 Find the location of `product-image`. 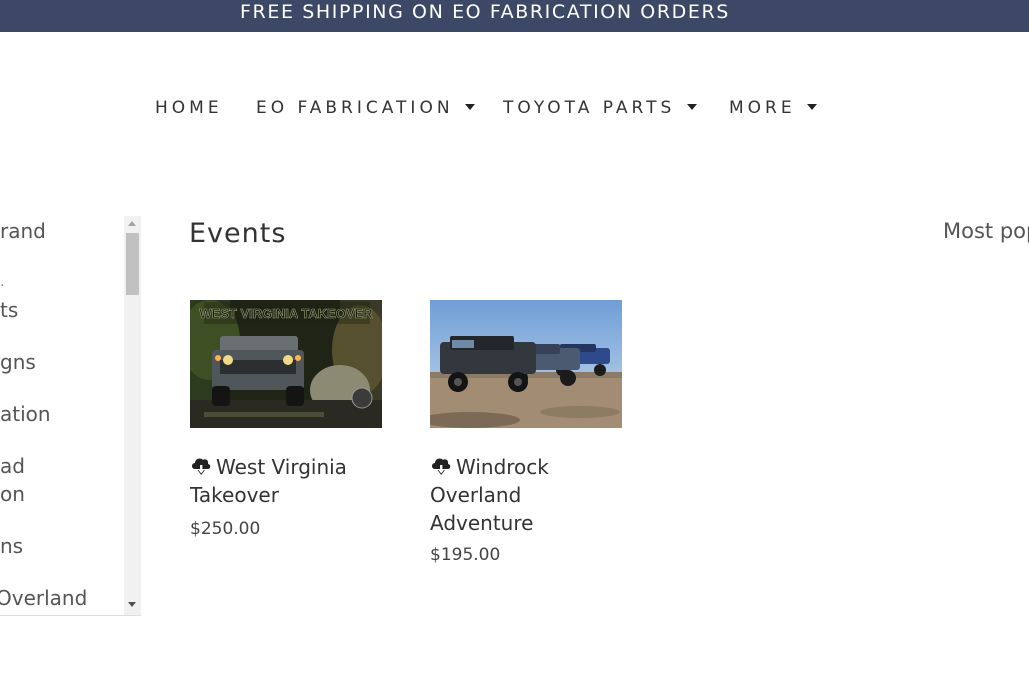

product-image is located at coordinates (526, 364).